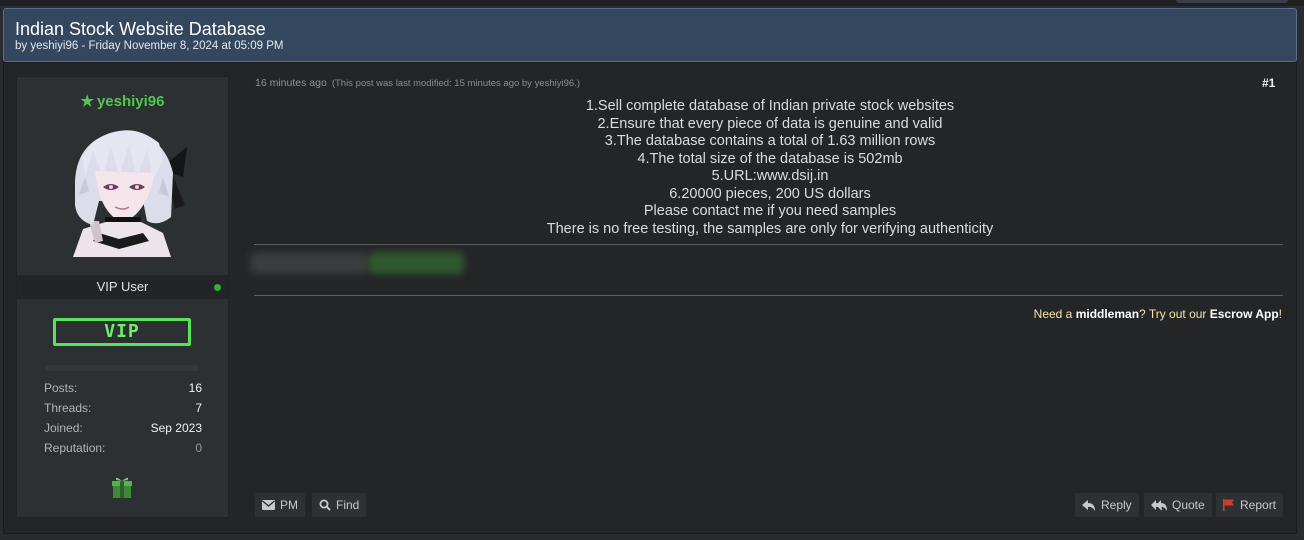 The image size is (1304, 540). Describe the element at coordinates (122, 332) in the screenshot. I see `vip-badge: VIP` at that location.